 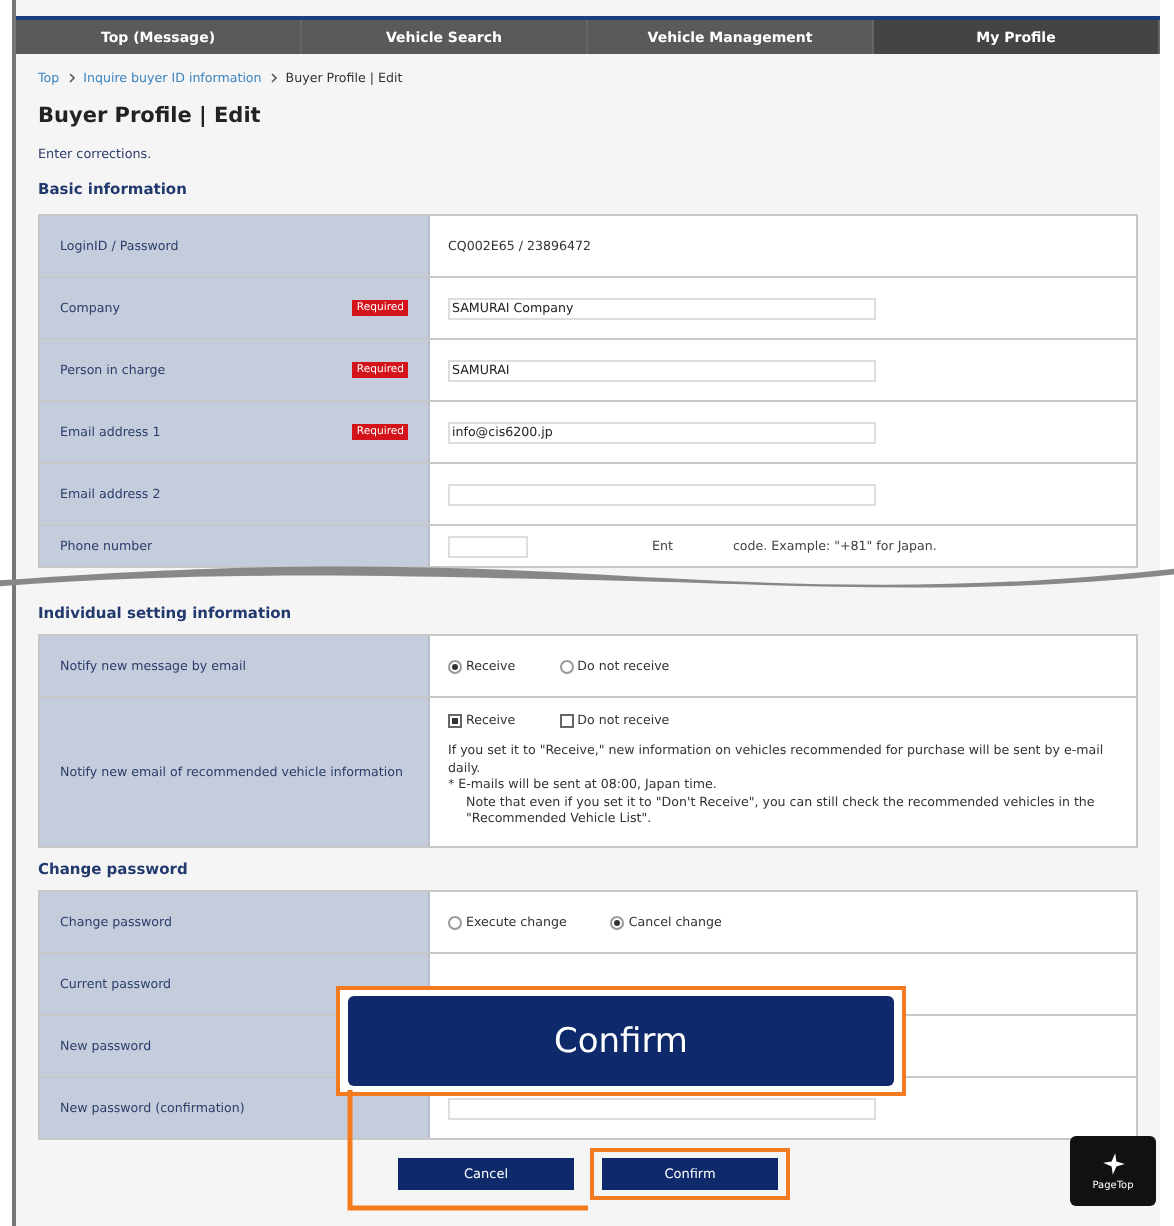 I want to click on confirm-button-enlarged: Confirm, so click(x=621, y=1041).